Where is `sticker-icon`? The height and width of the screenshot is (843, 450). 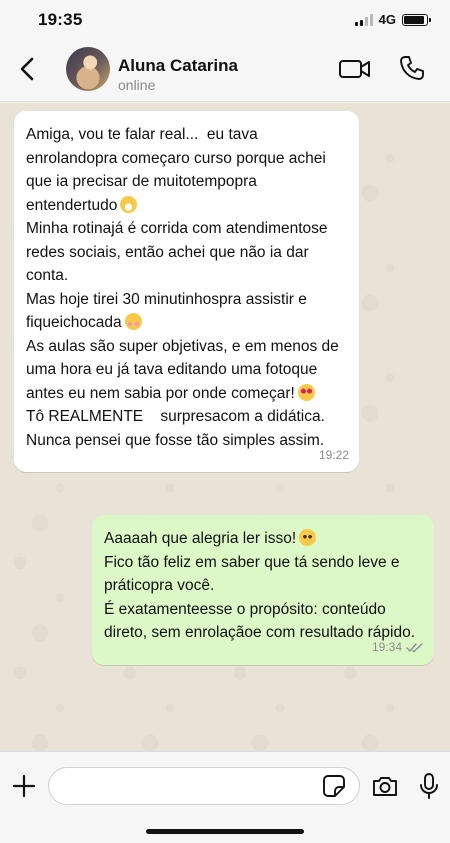 sticker-icon is located at coordinates (334, 786).